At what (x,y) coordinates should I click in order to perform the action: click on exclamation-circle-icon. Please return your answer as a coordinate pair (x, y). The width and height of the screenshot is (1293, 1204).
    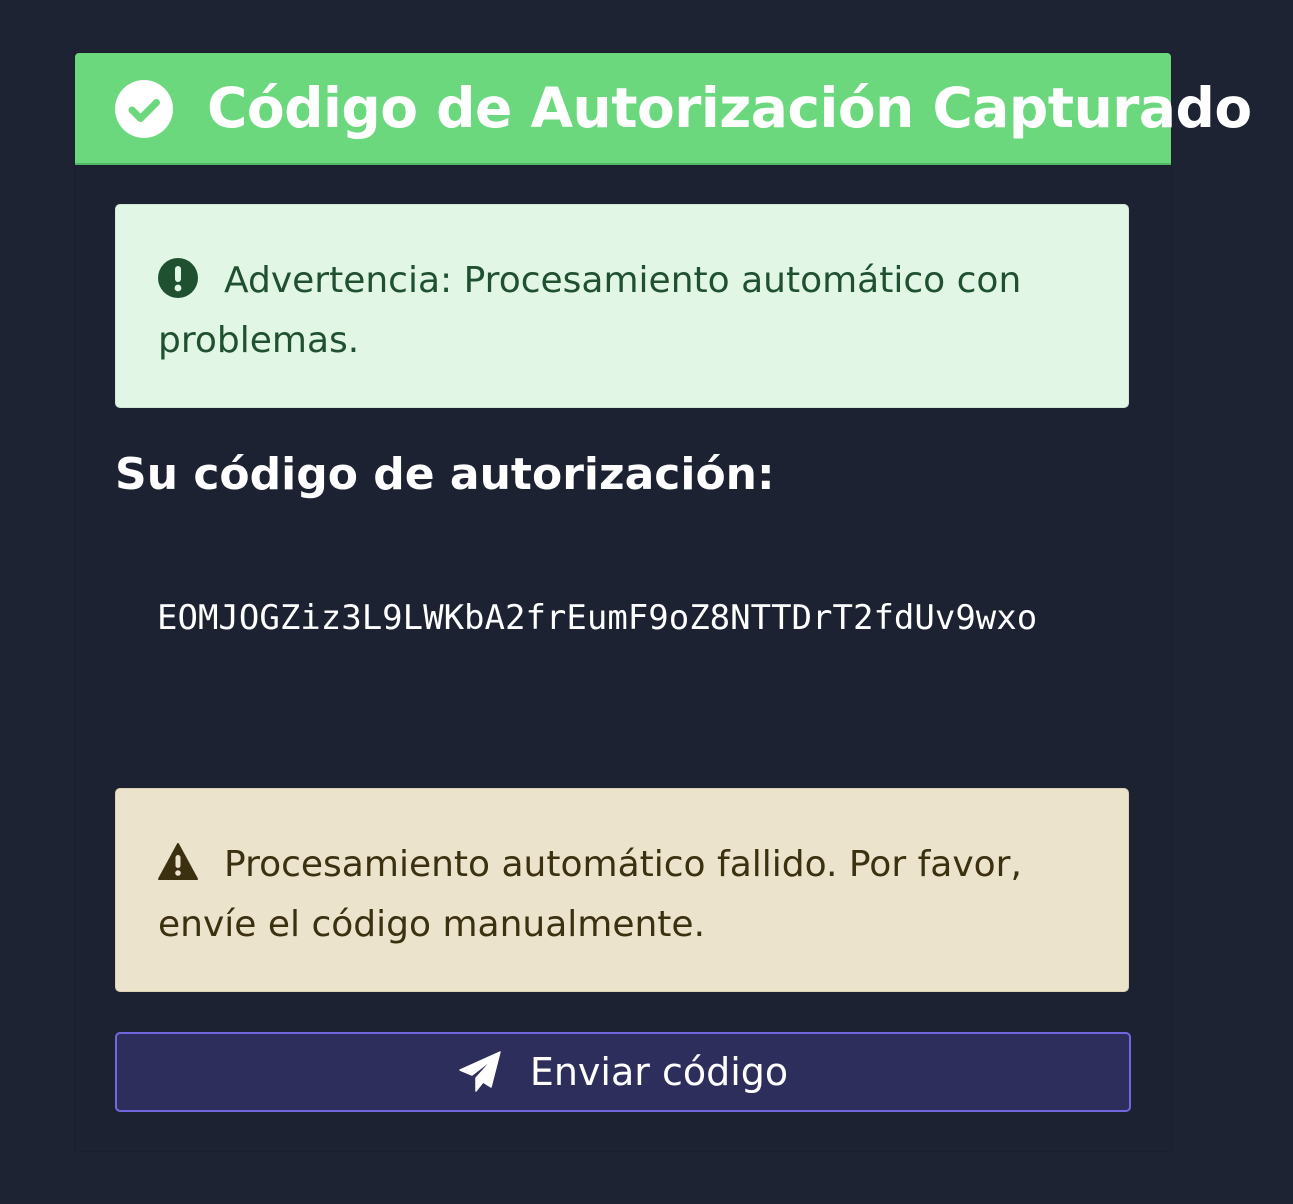
    Looking at the image, I should click on (178, 278).